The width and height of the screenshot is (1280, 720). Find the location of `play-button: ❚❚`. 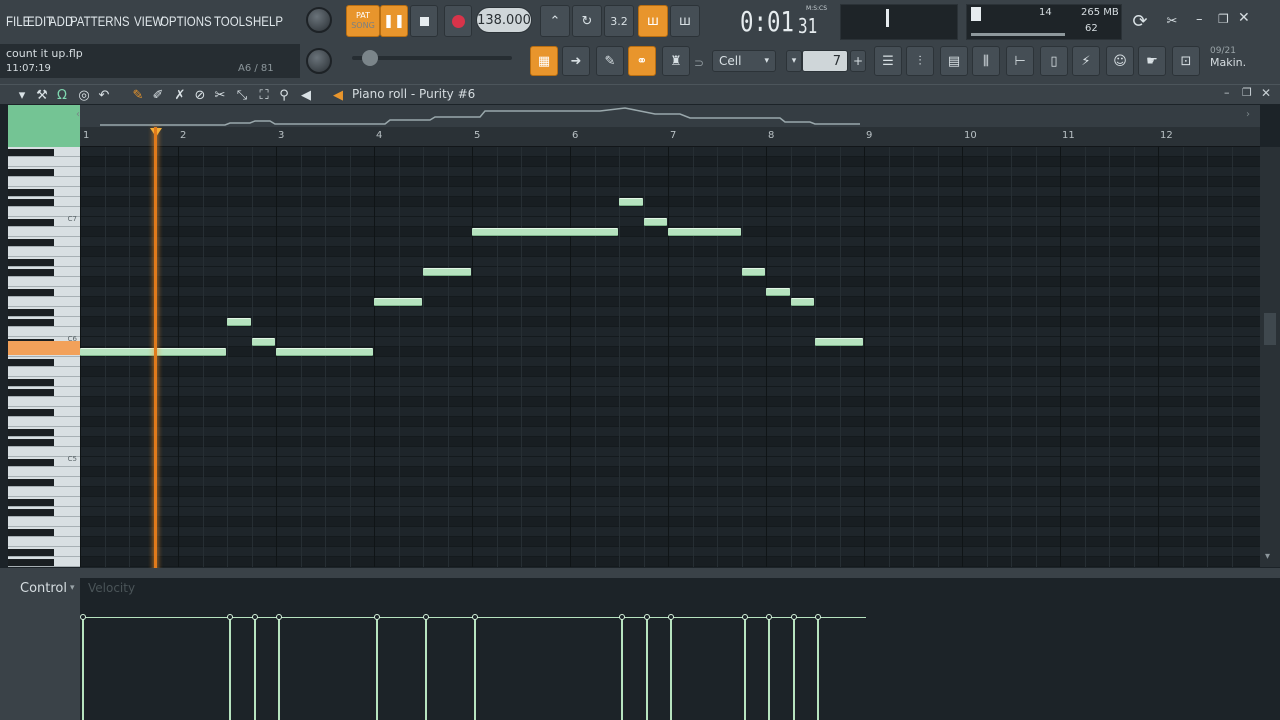

play-button: ❚❚ is located at coordinates (394, 21).